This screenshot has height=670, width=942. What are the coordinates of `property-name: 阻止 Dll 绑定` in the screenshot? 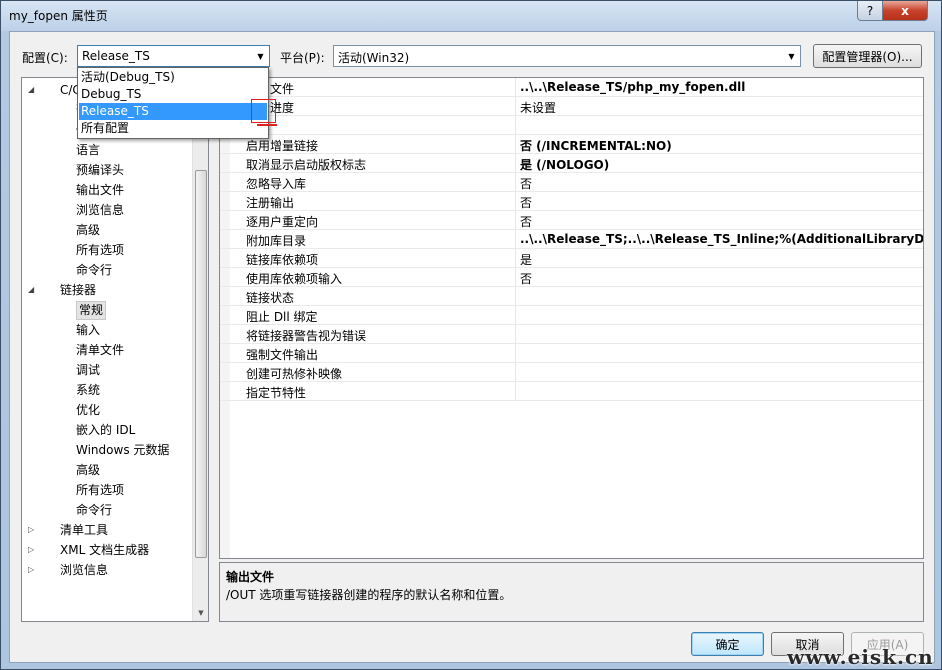 It's located at (282, 317).